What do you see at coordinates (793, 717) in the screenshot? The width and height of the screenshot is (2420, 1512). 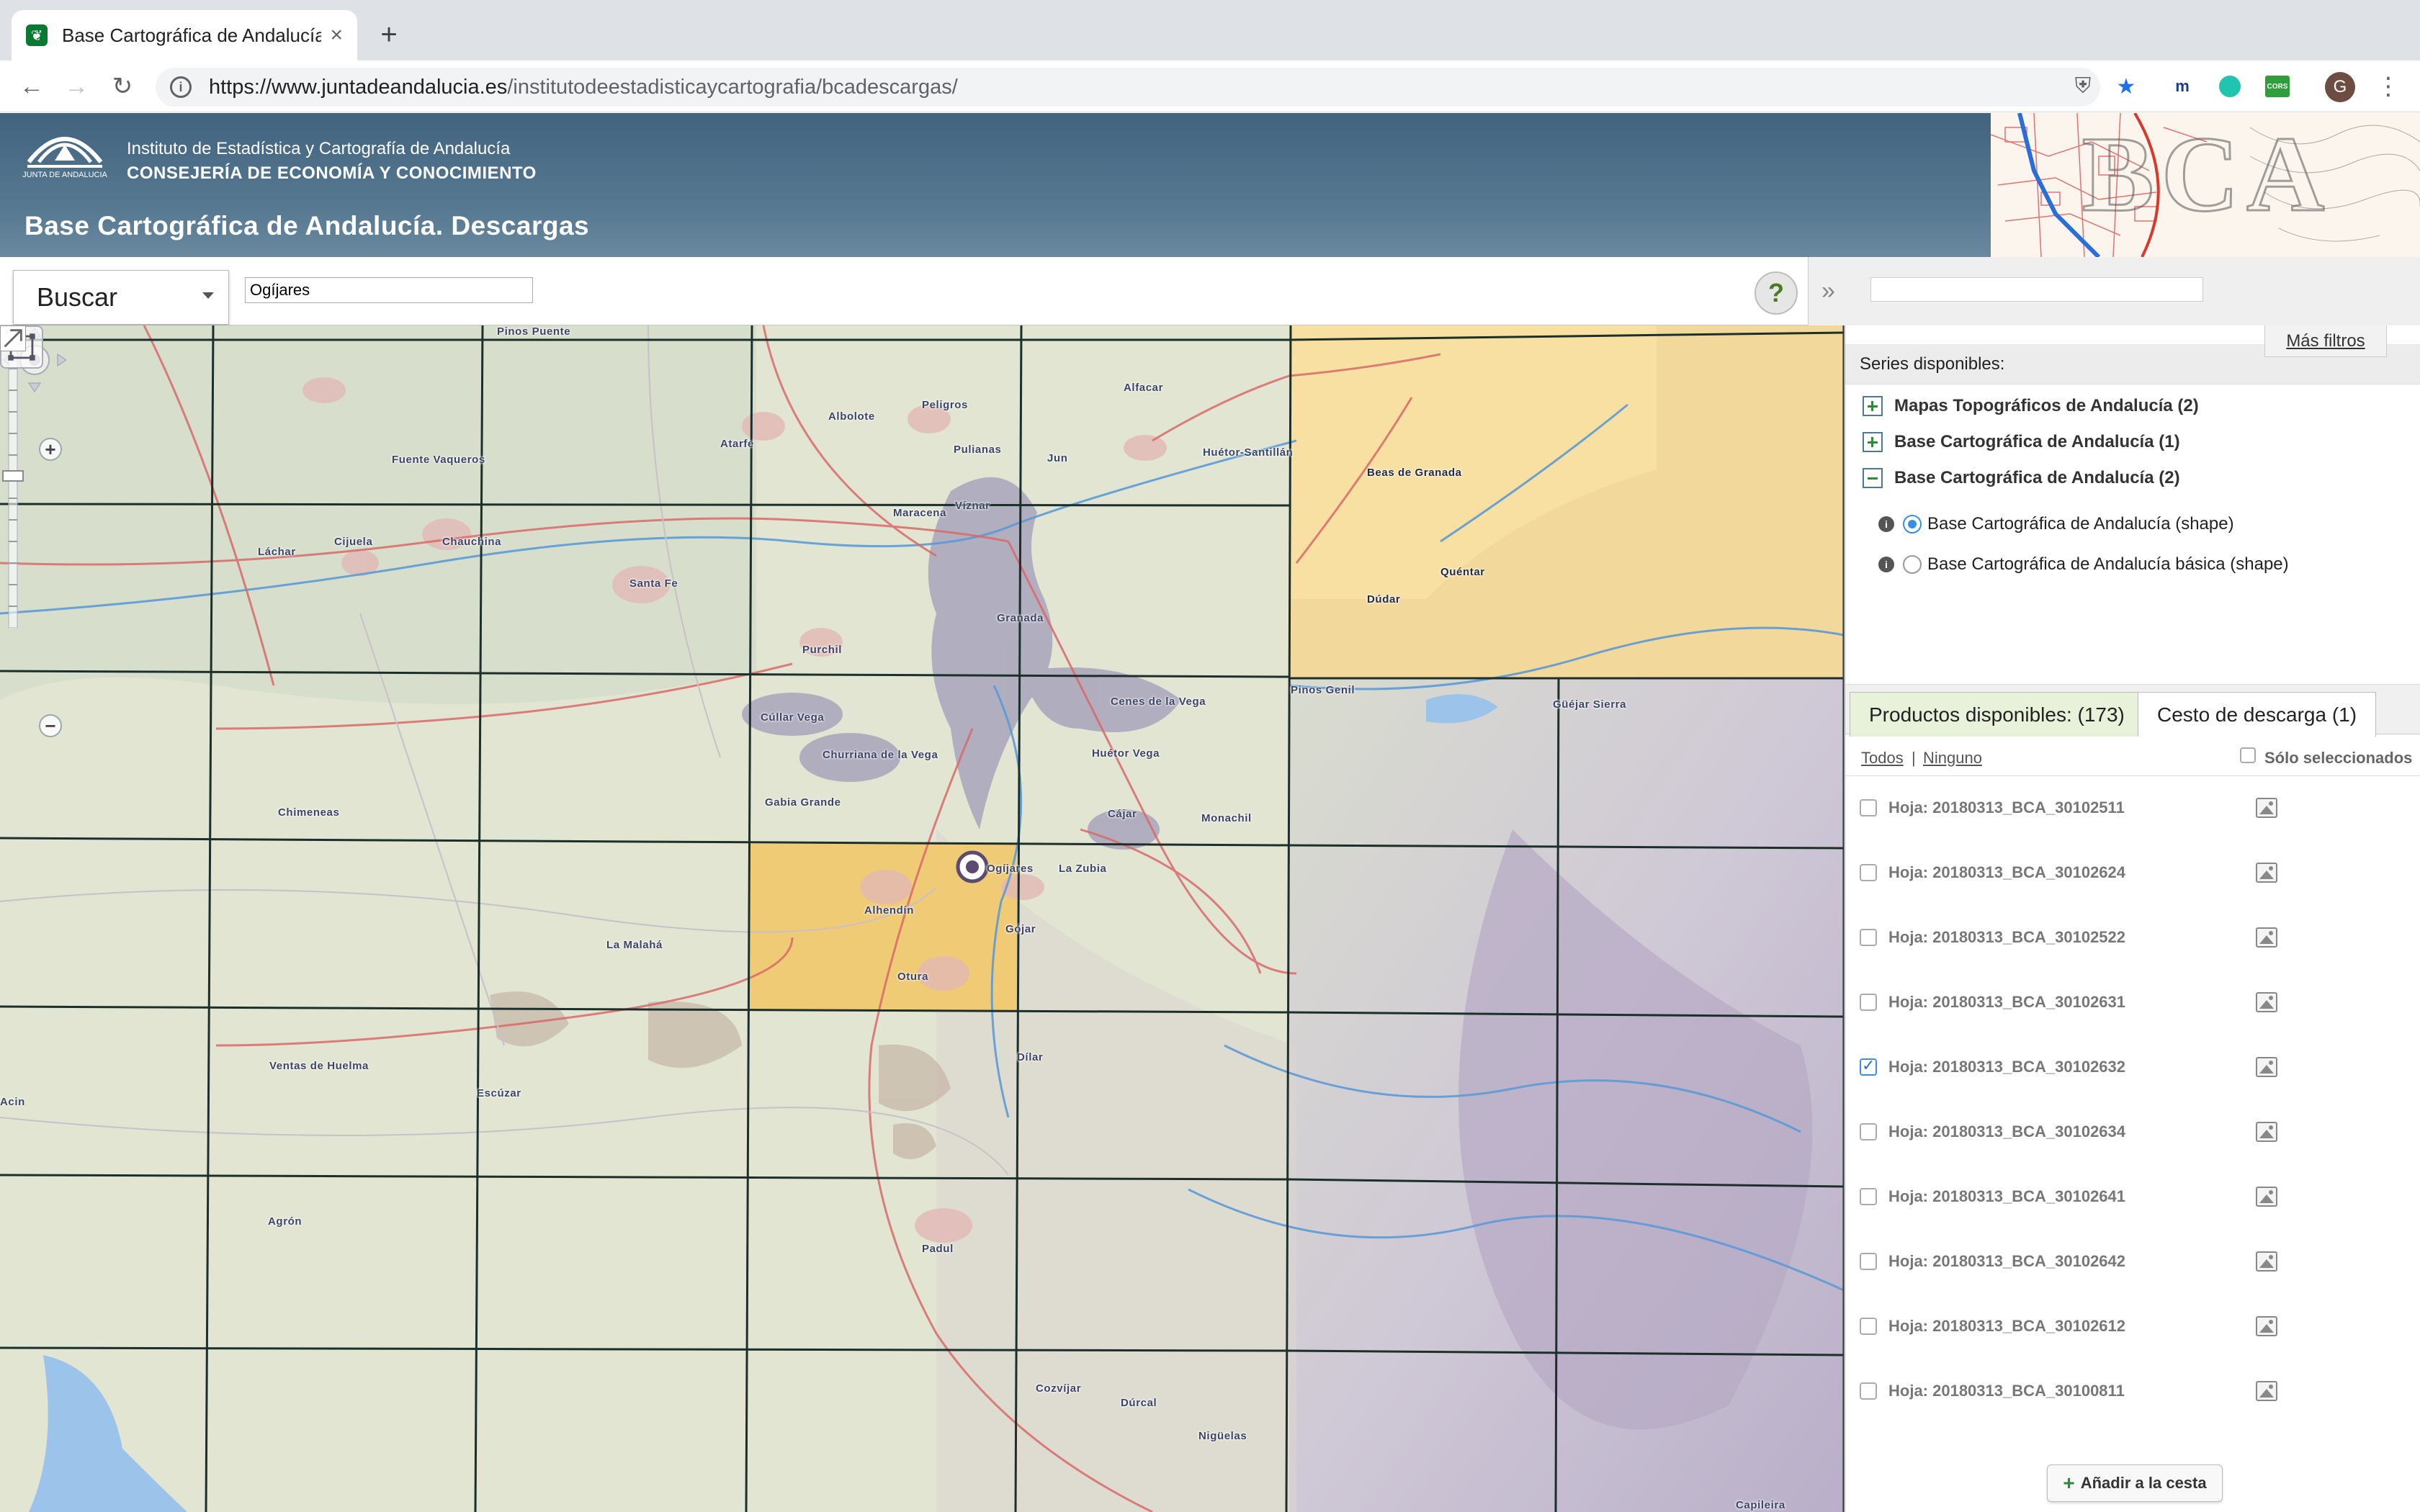 I see `map-place-label: Cúllar Vega` at bounding box center [793, 717].